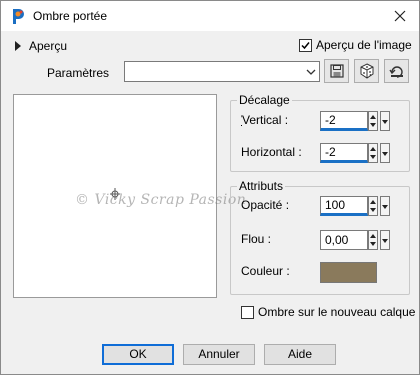 Image resolution: width=420 pixels, height=375 pixels. Describe the element at coordinates (364, 45) in the screenshot. I see `image-preview-label: Aperçu de l'image` at that location.